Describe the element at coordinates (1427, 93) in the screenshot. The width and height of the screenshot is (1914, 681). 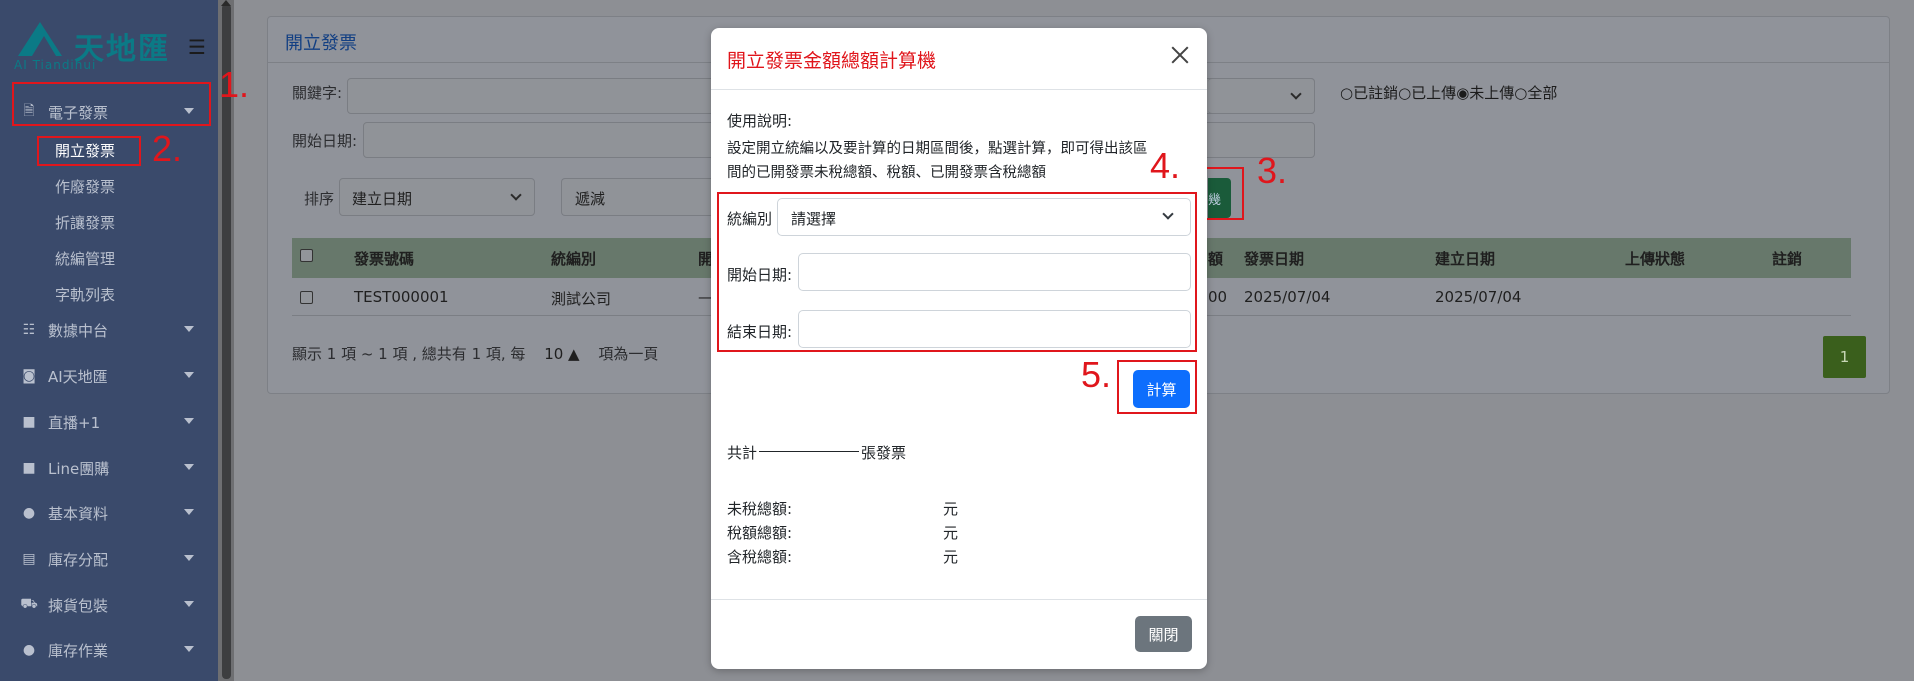
I see `radio-uploaded: ○已上傳` at that location.